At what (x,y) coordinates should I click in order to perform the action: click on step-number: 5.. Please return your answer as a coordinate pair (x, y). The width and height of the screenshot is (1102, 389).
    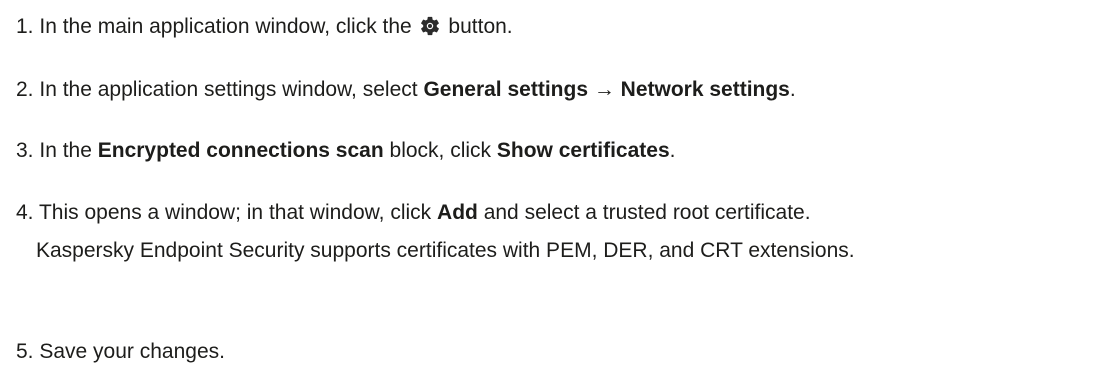
    Looking at the image, I should click on (25, 351).